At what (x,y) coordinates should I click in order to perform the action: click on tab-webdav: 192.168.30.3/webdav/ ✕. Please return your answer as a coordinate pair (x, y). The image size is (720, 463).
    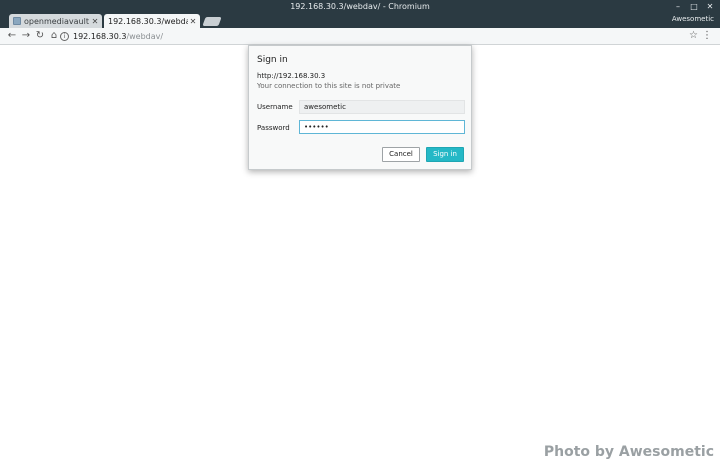
    Looking at the image, I should click on (152, 21).